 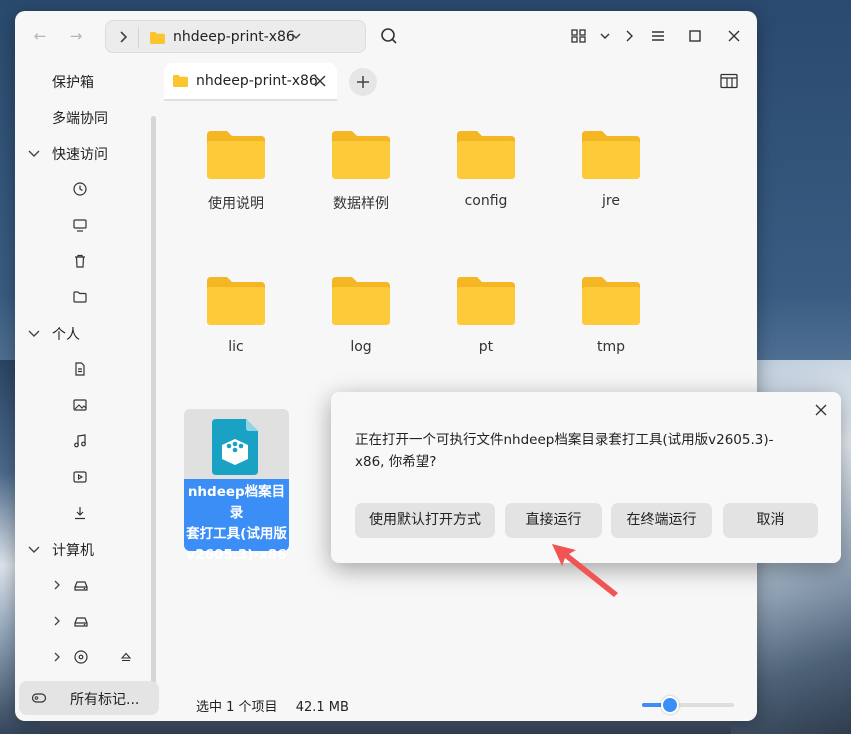 I want to click on folder-item: 数据样例, so click(x=361, y=172).